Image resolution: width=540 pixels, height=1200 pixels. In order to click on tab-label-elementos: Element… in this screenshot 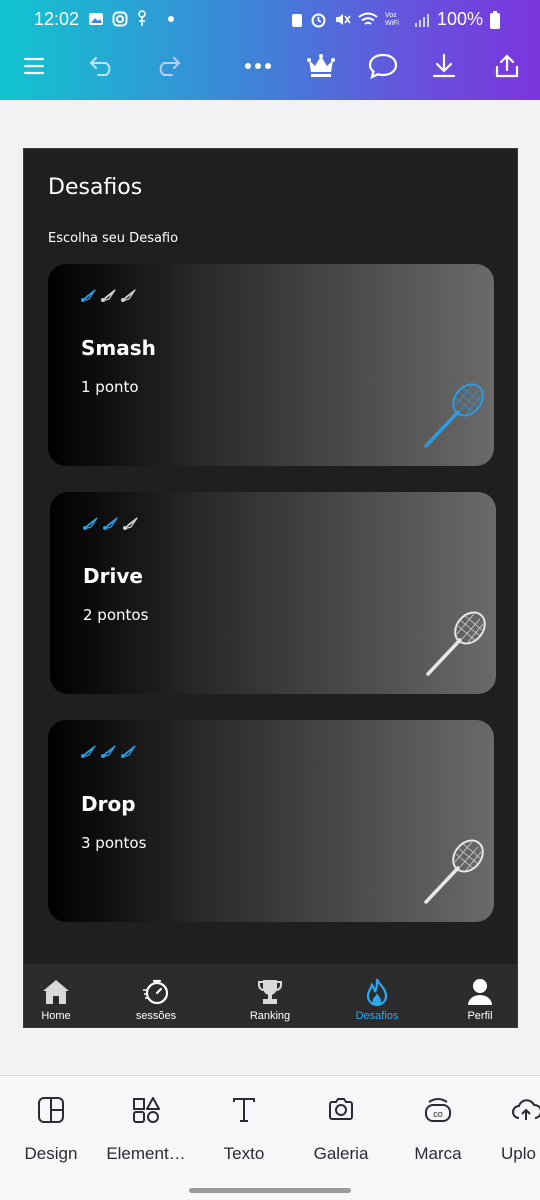, I will do `click(146, 1153)`.